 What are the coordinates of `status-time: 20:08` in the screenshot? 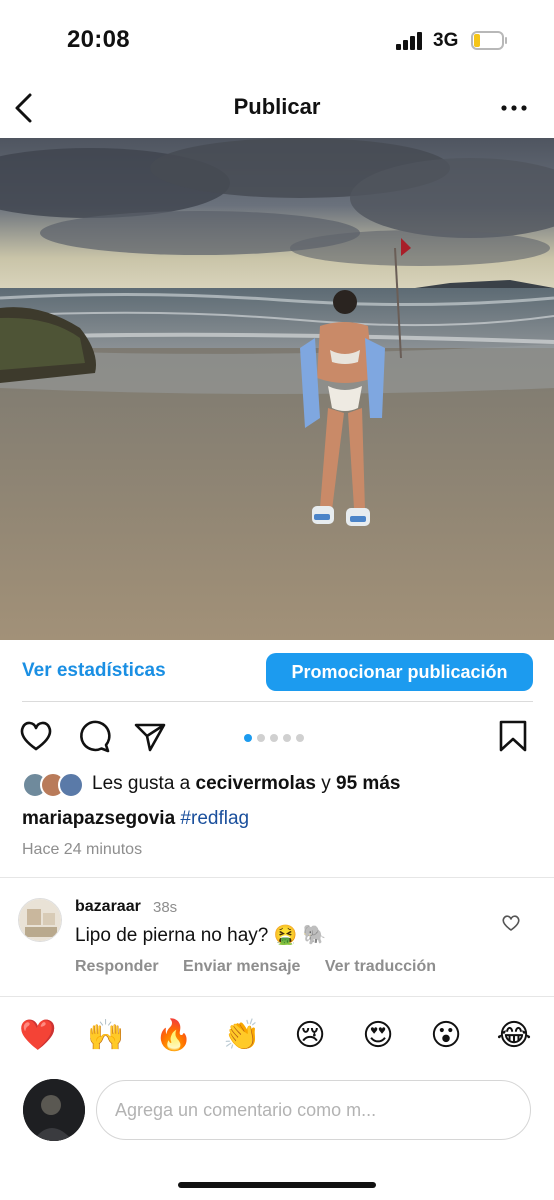 It's located at (98, 39).